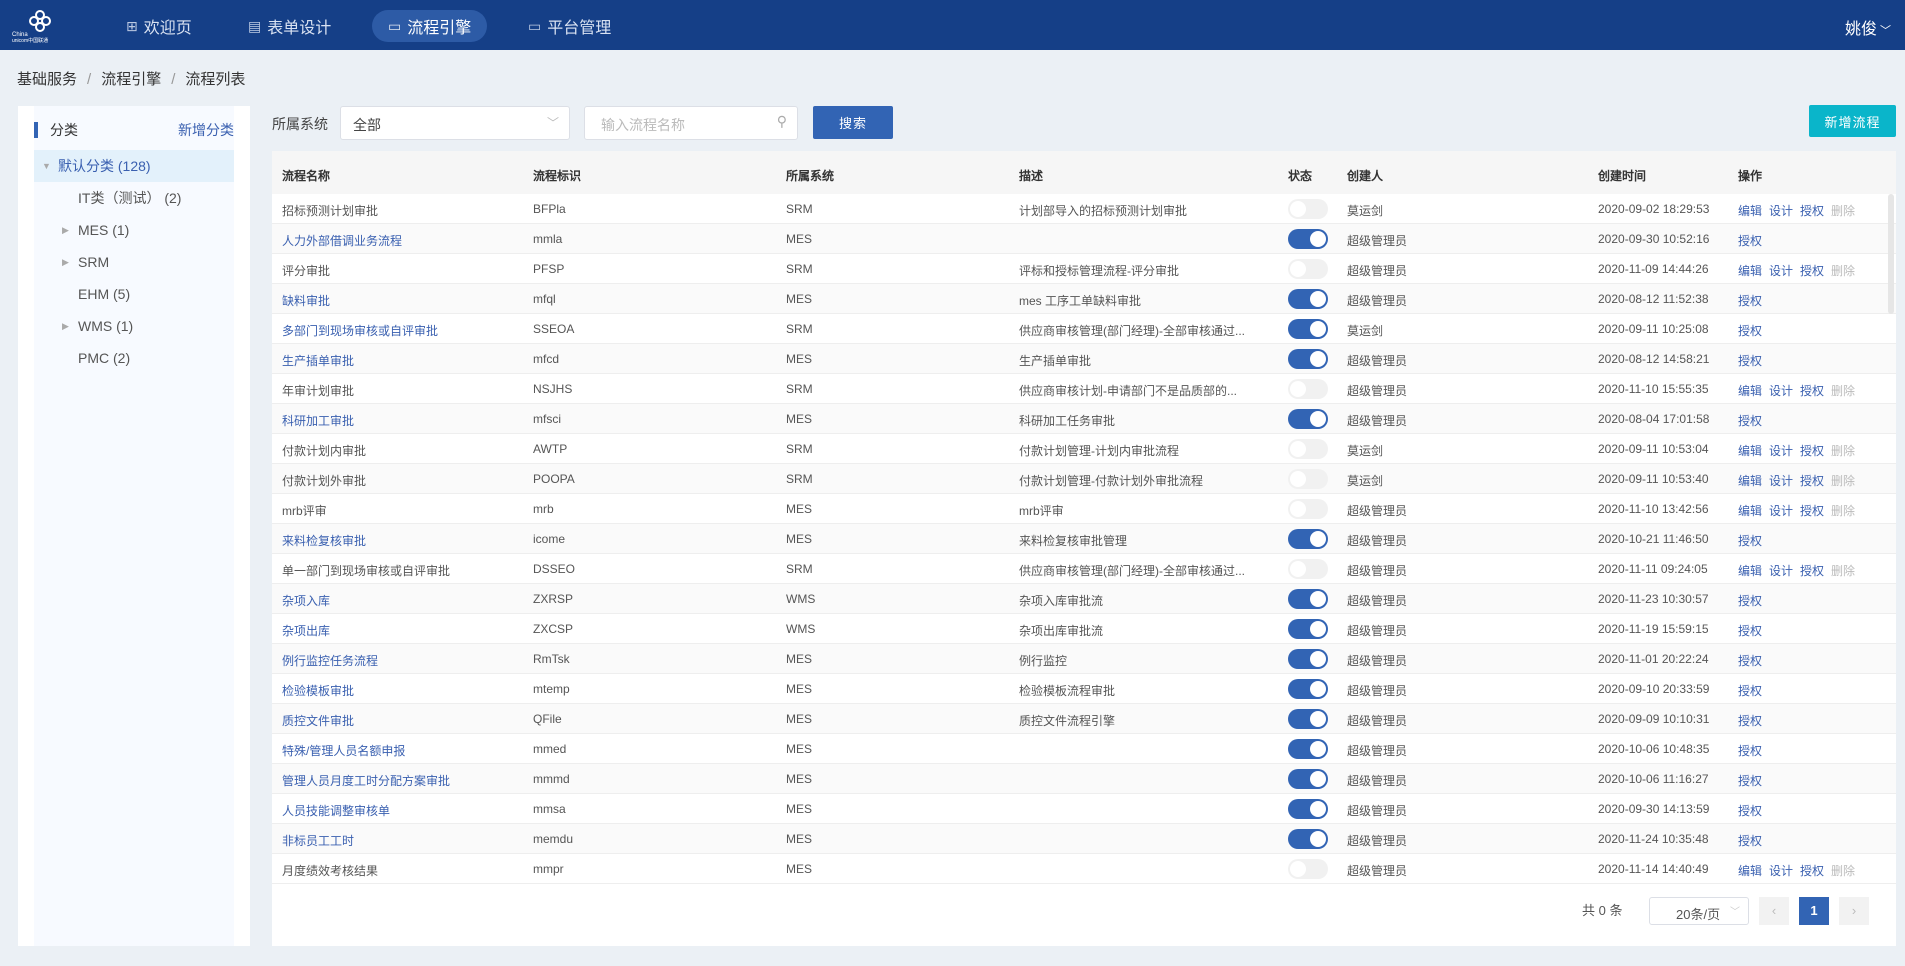 This screenshot has width=1905, height=966. What do you see at coordinates (134, 358) in the screenshot?
I see `tree-node: PMC (2)` at bounding box center [134, 358].